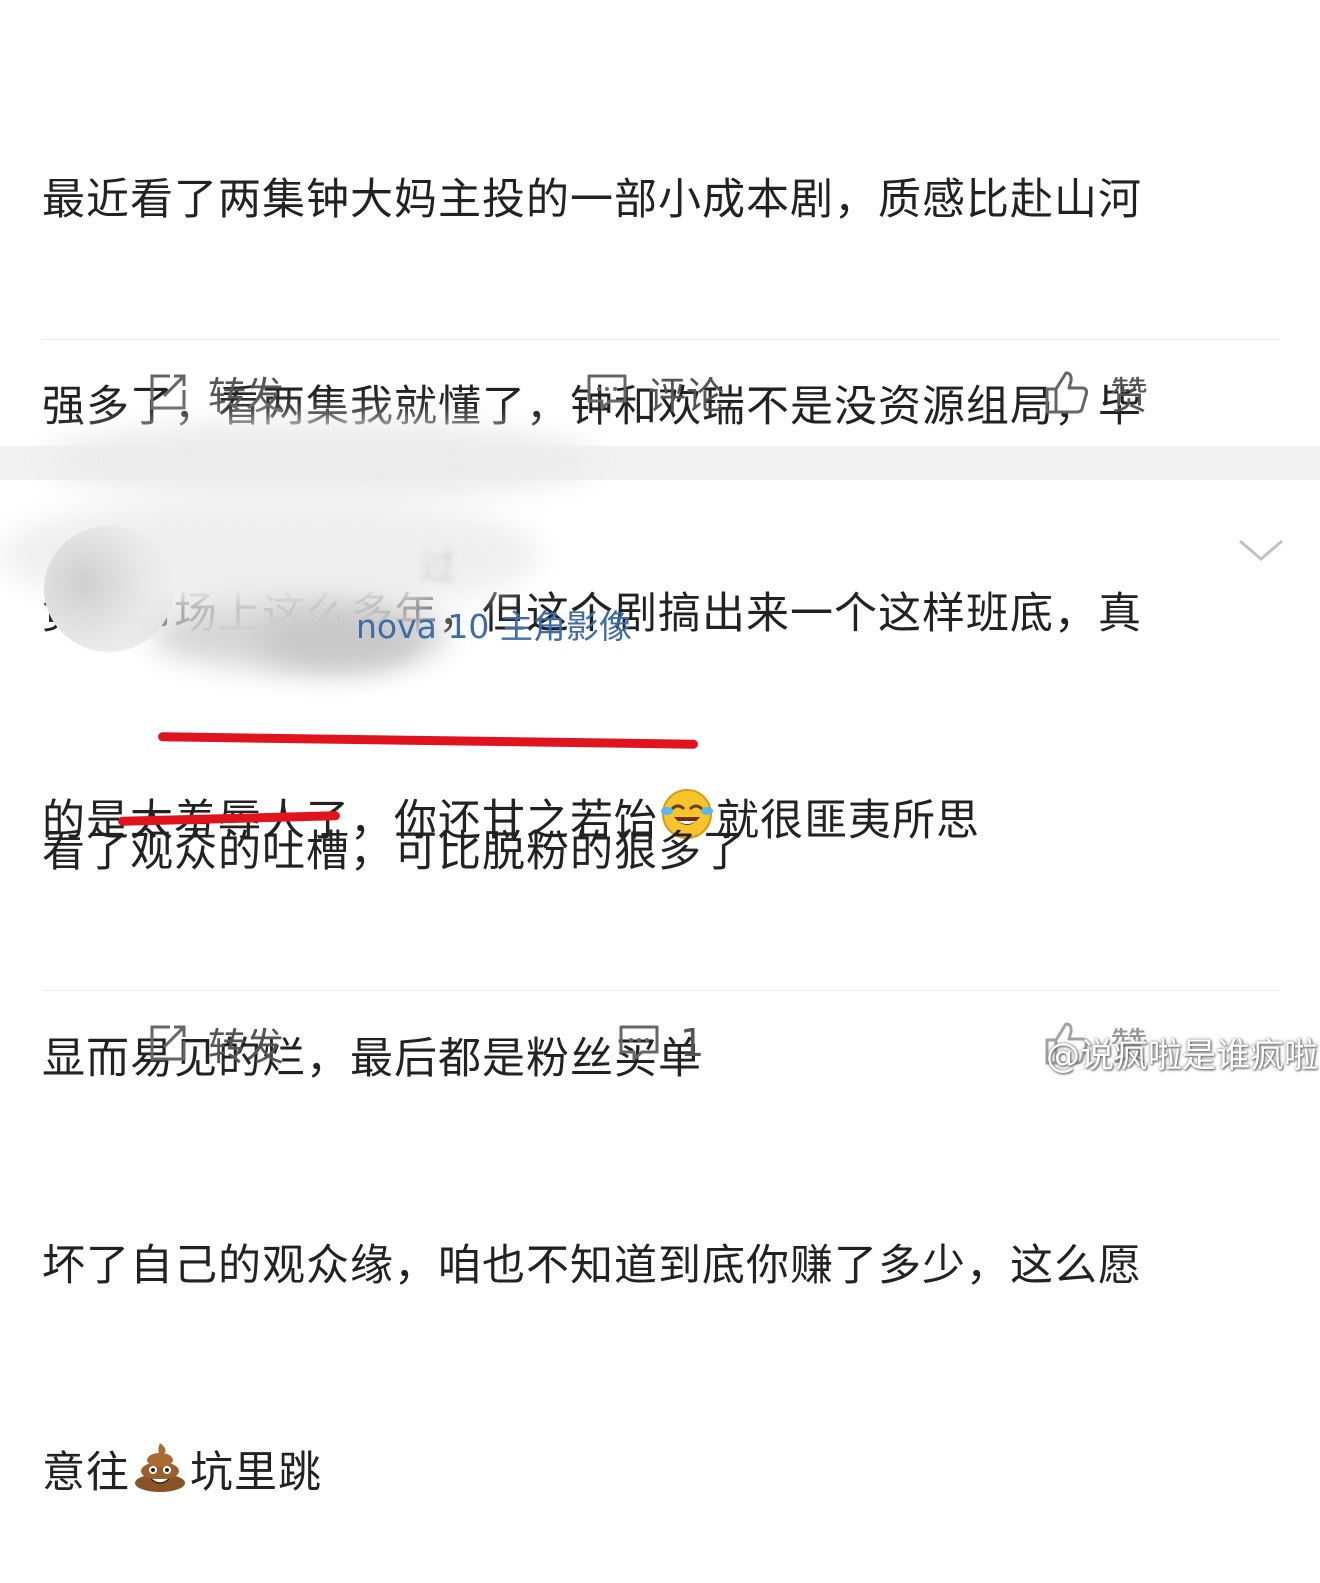 This screenshot has width=1320, height=1583. I want to click on comment-line-text: 意往, so click(86, 1473).